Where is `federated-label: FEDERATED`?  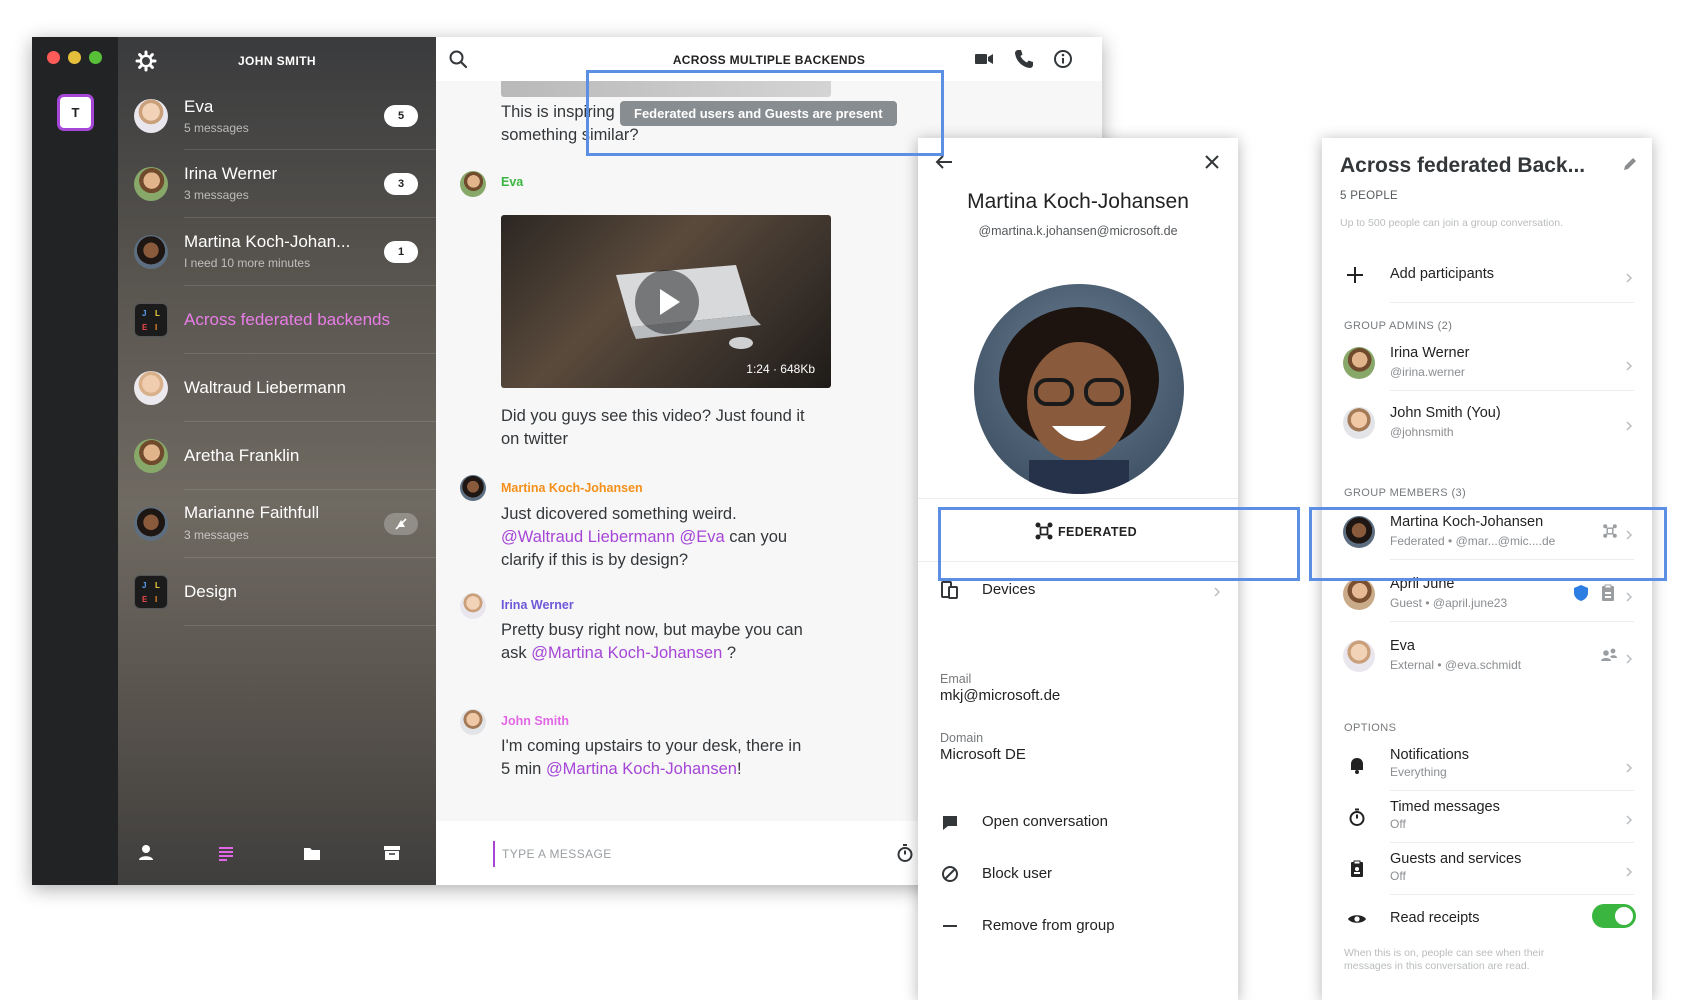 federated-label: FEDERATED is located at coordinates (1098, 532).